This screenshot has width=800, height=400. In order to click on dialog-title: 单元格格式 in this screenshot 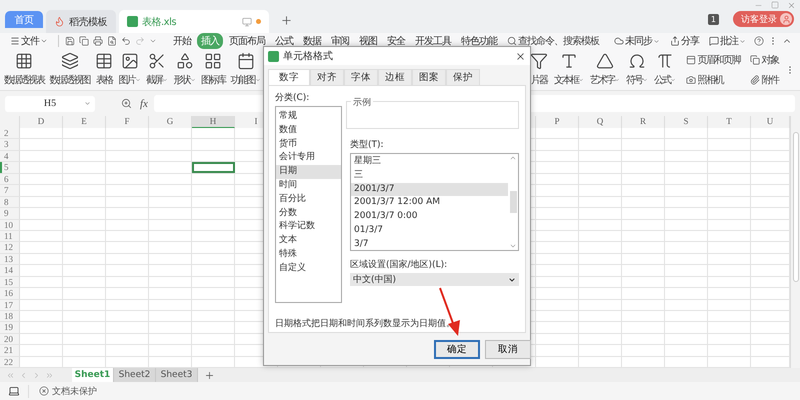, I will do `click(308, 56)`.